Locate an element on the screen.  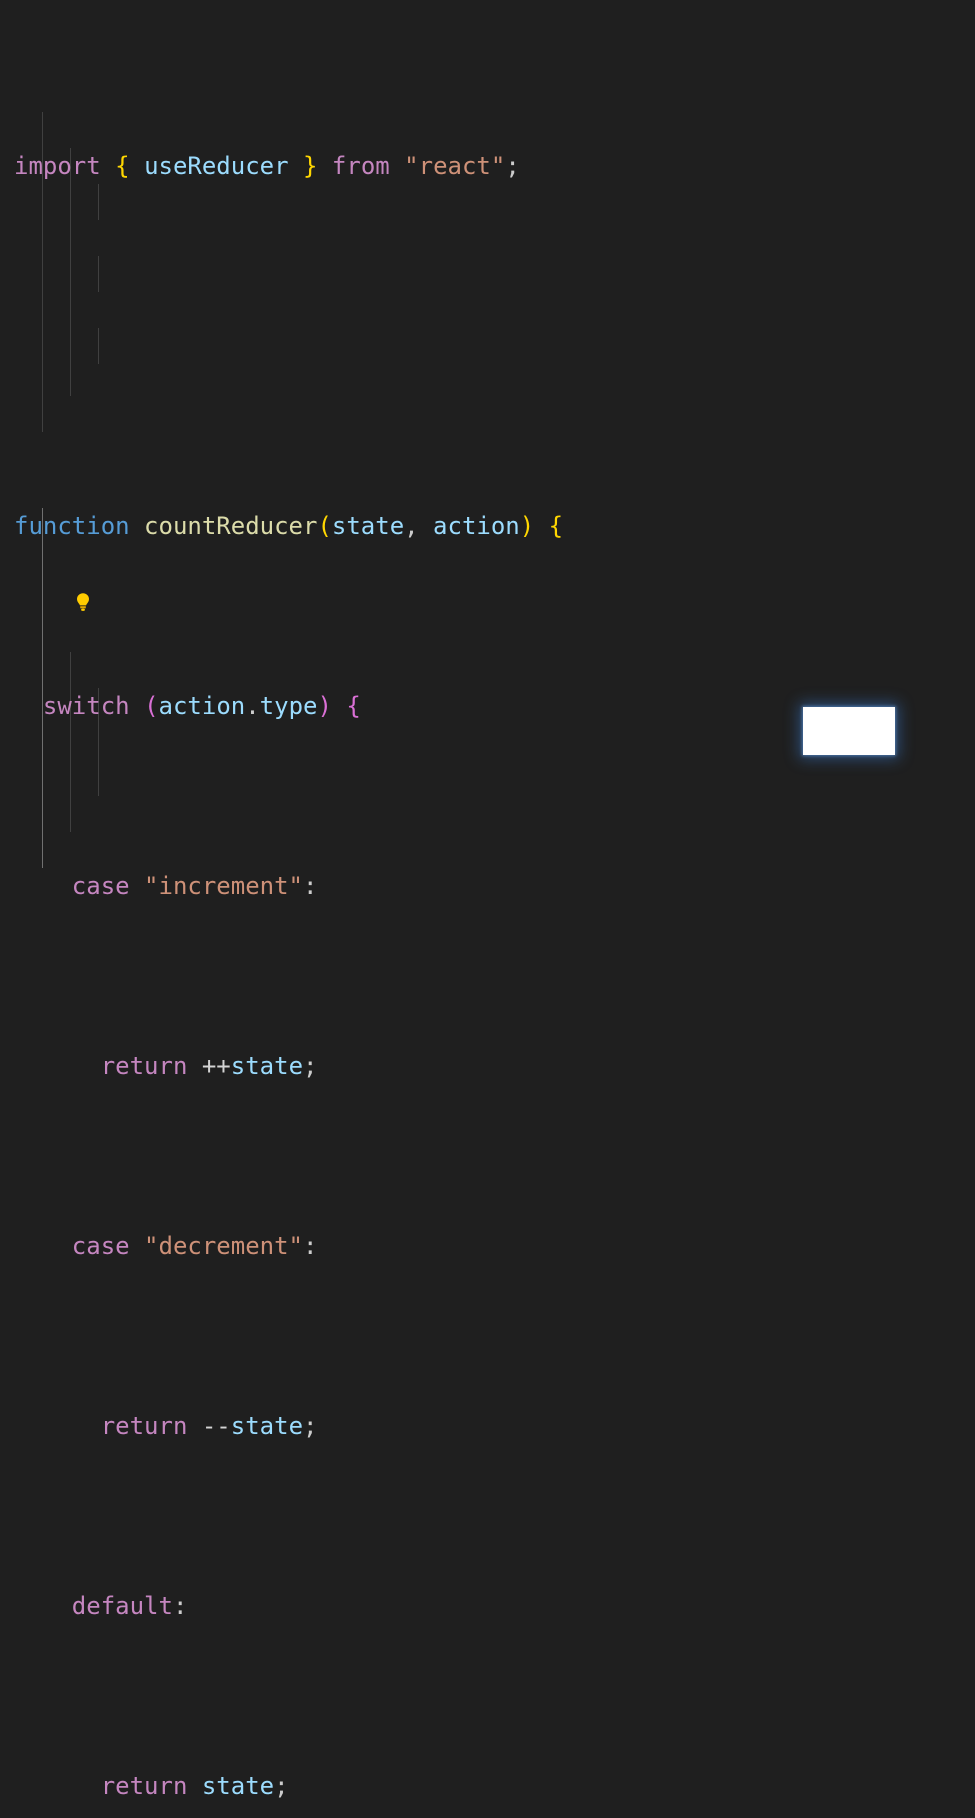
code-line: import { useReducer } from "react"; is located at coordinates (487, 166).